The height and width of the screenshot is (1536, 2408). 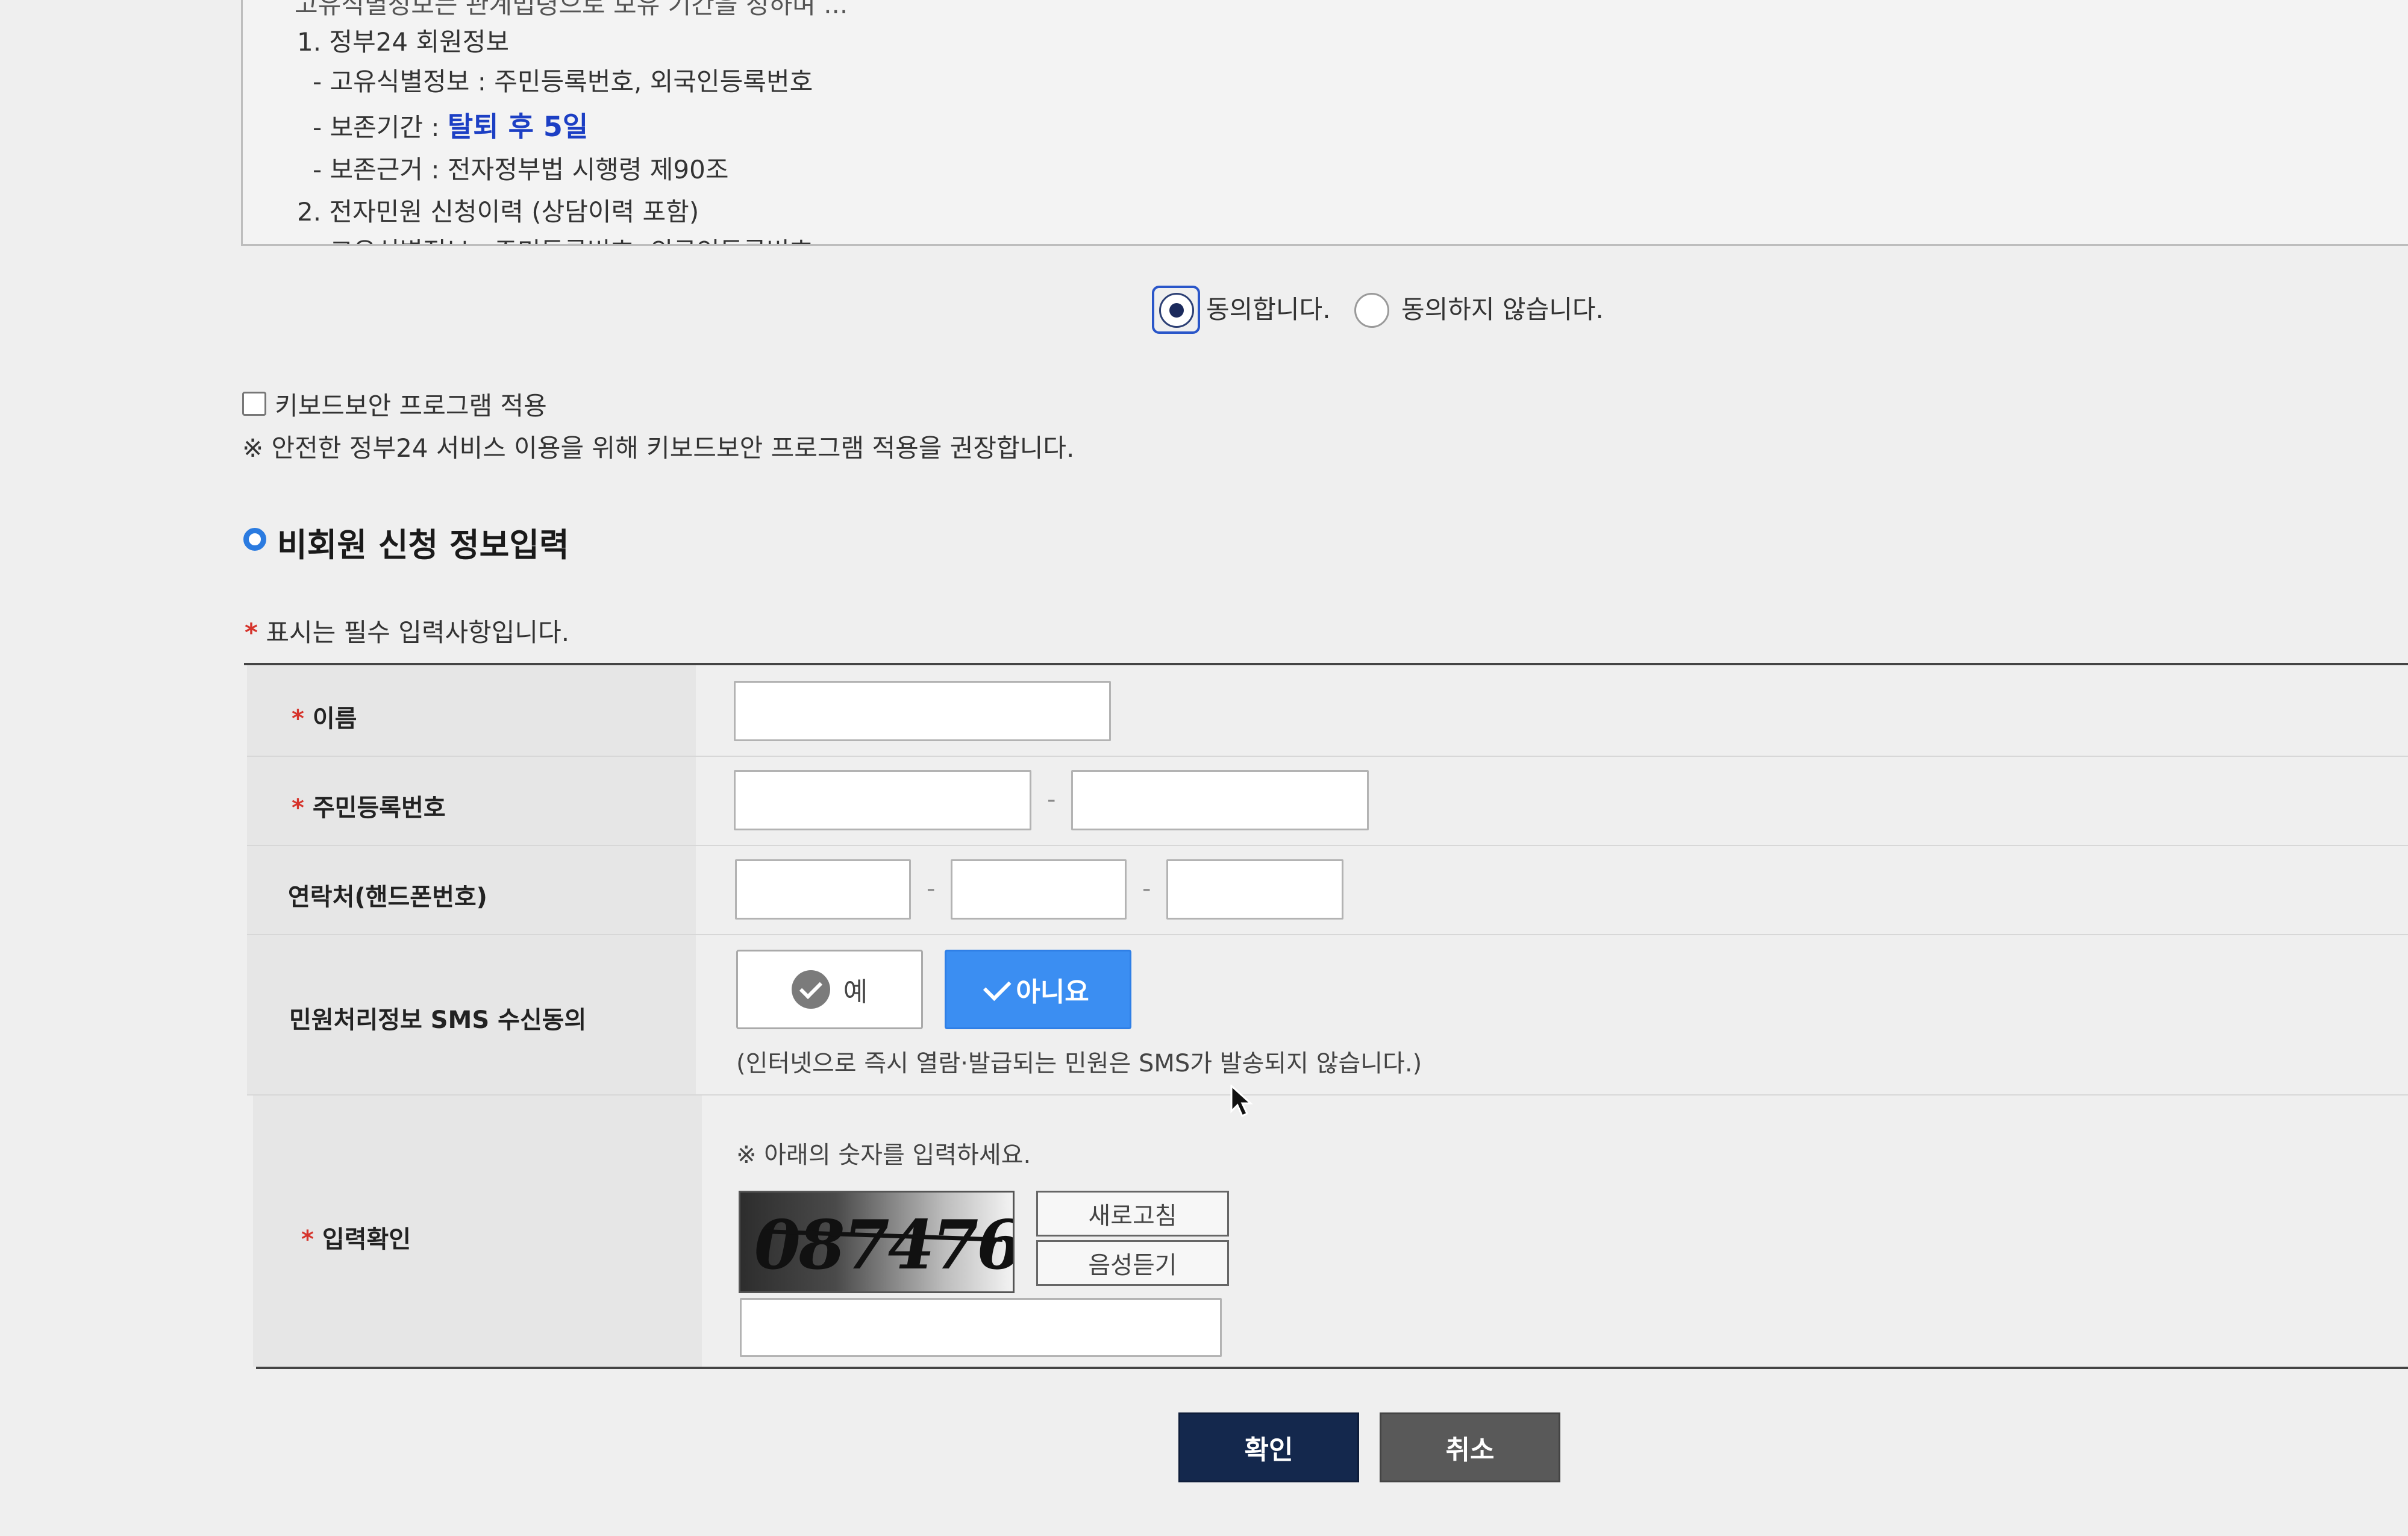 What do you see at coordinates (438, 1020) in the screenshot?
I see `sms-label: 민원처리정보 SMS 수신동의` at bounding box center [438, 1020].